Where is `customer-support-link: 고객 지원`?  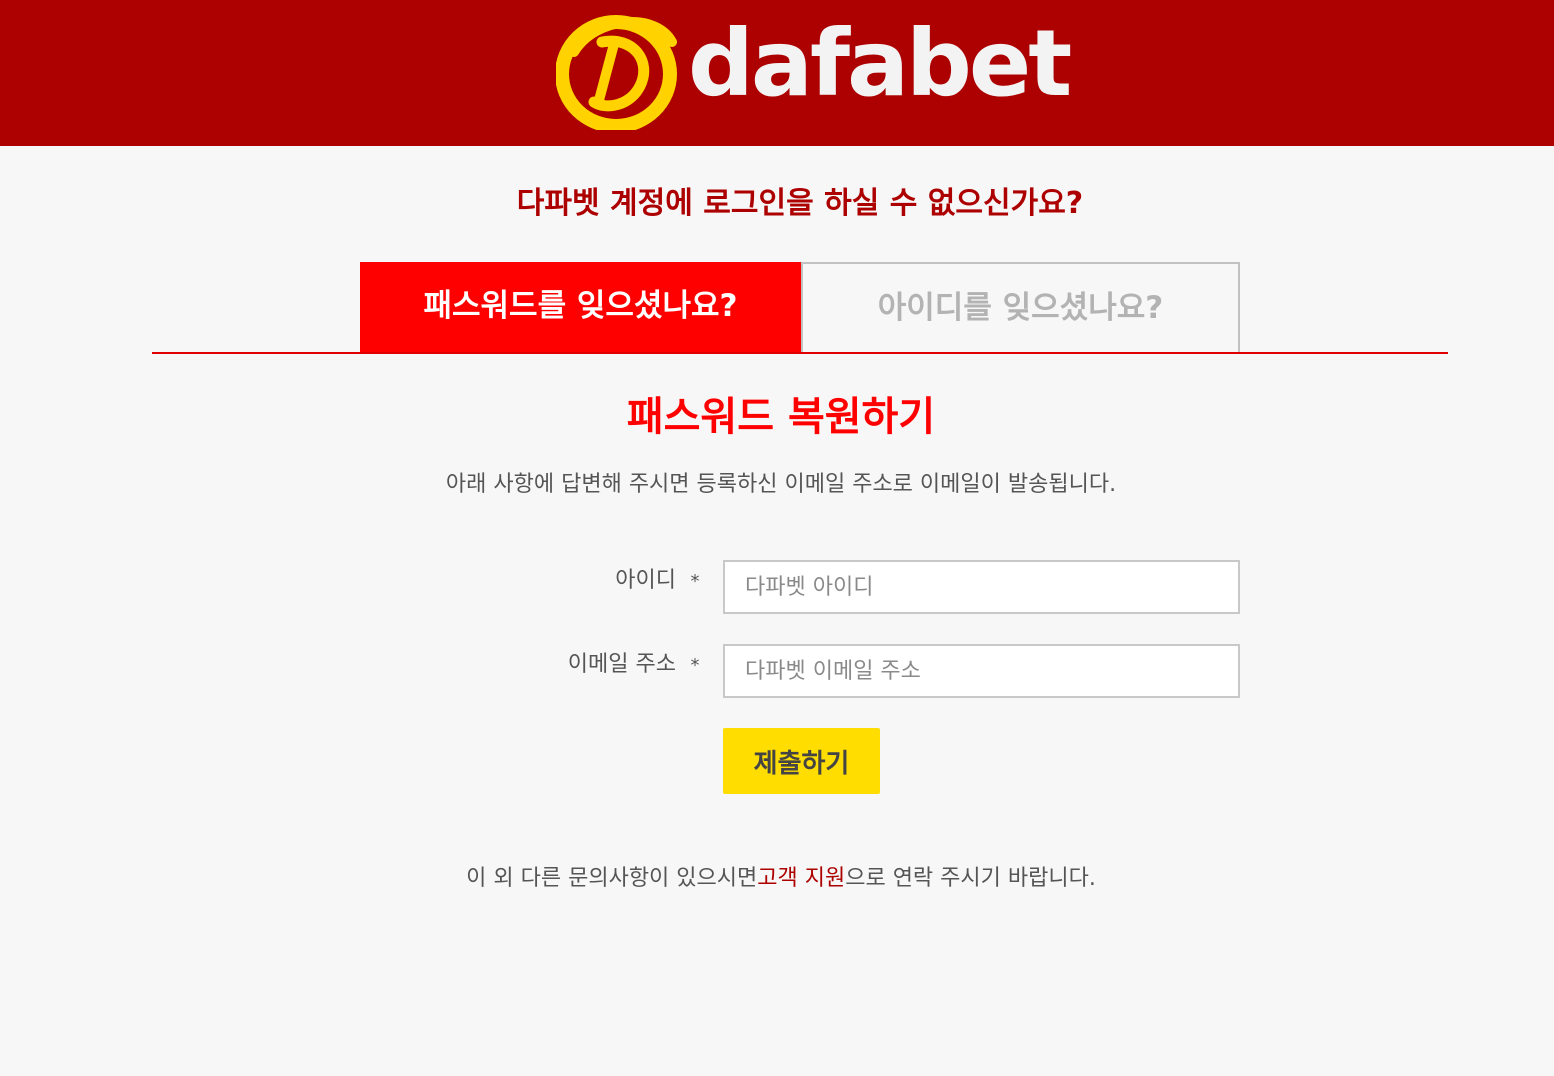 customer-support-link: 고객 지원 is located at coordinates (801, 878).